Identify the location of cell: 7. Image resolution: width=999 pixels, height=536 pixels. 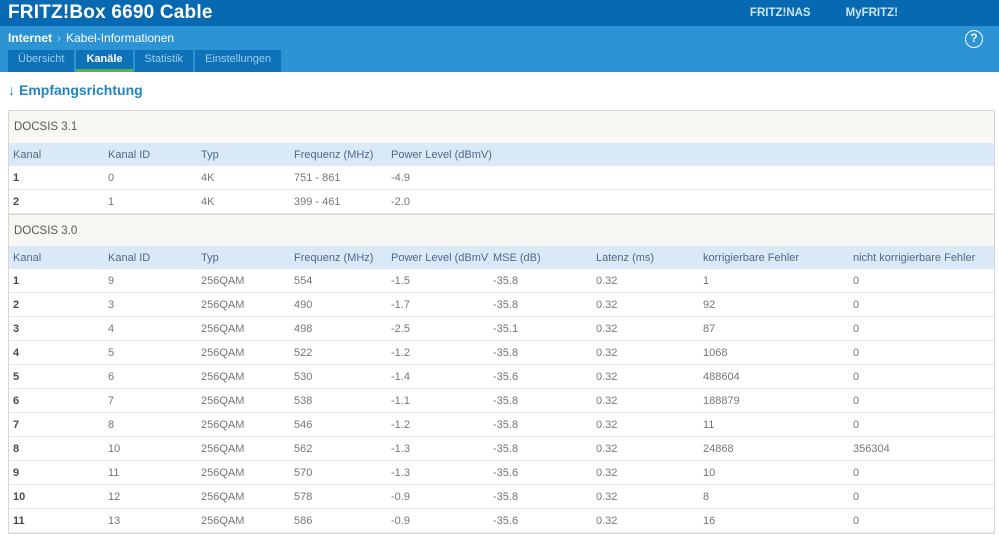
(111, 400).